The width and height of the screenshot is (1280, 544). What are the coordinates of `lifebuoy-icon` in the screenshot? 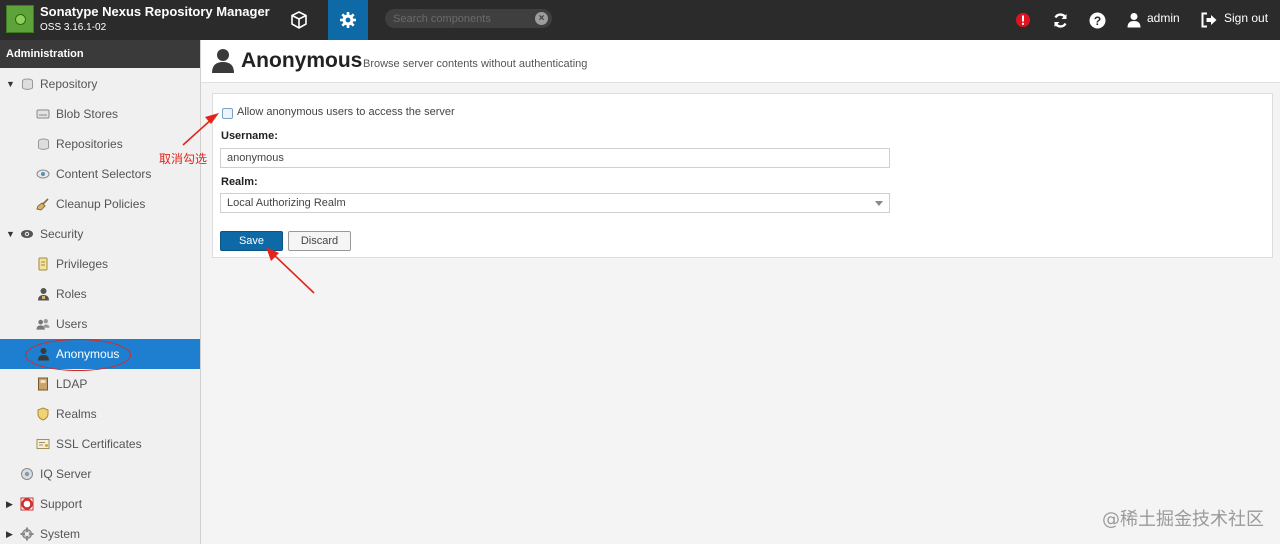 It's located at (27, 504).